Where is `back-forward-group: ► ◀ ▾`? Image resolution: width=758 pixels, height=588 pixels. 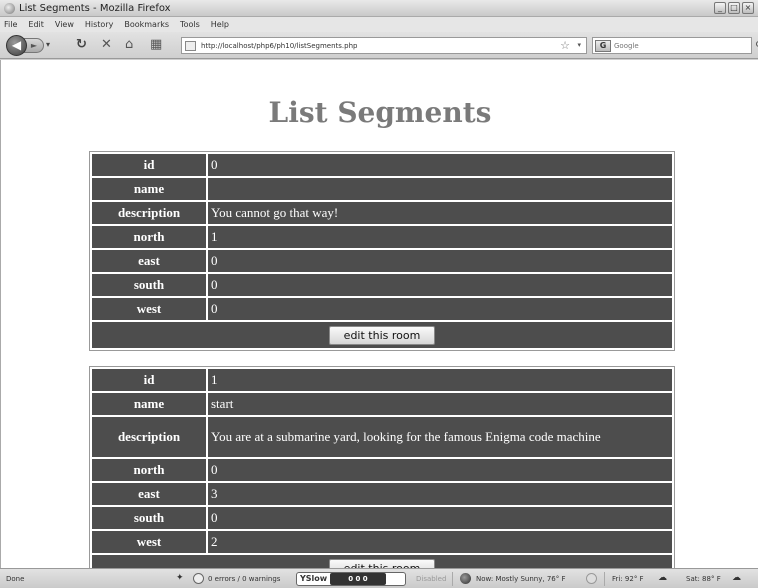
back-forward-group: ► ◀ ▾ is located at coordinates (32, 45).